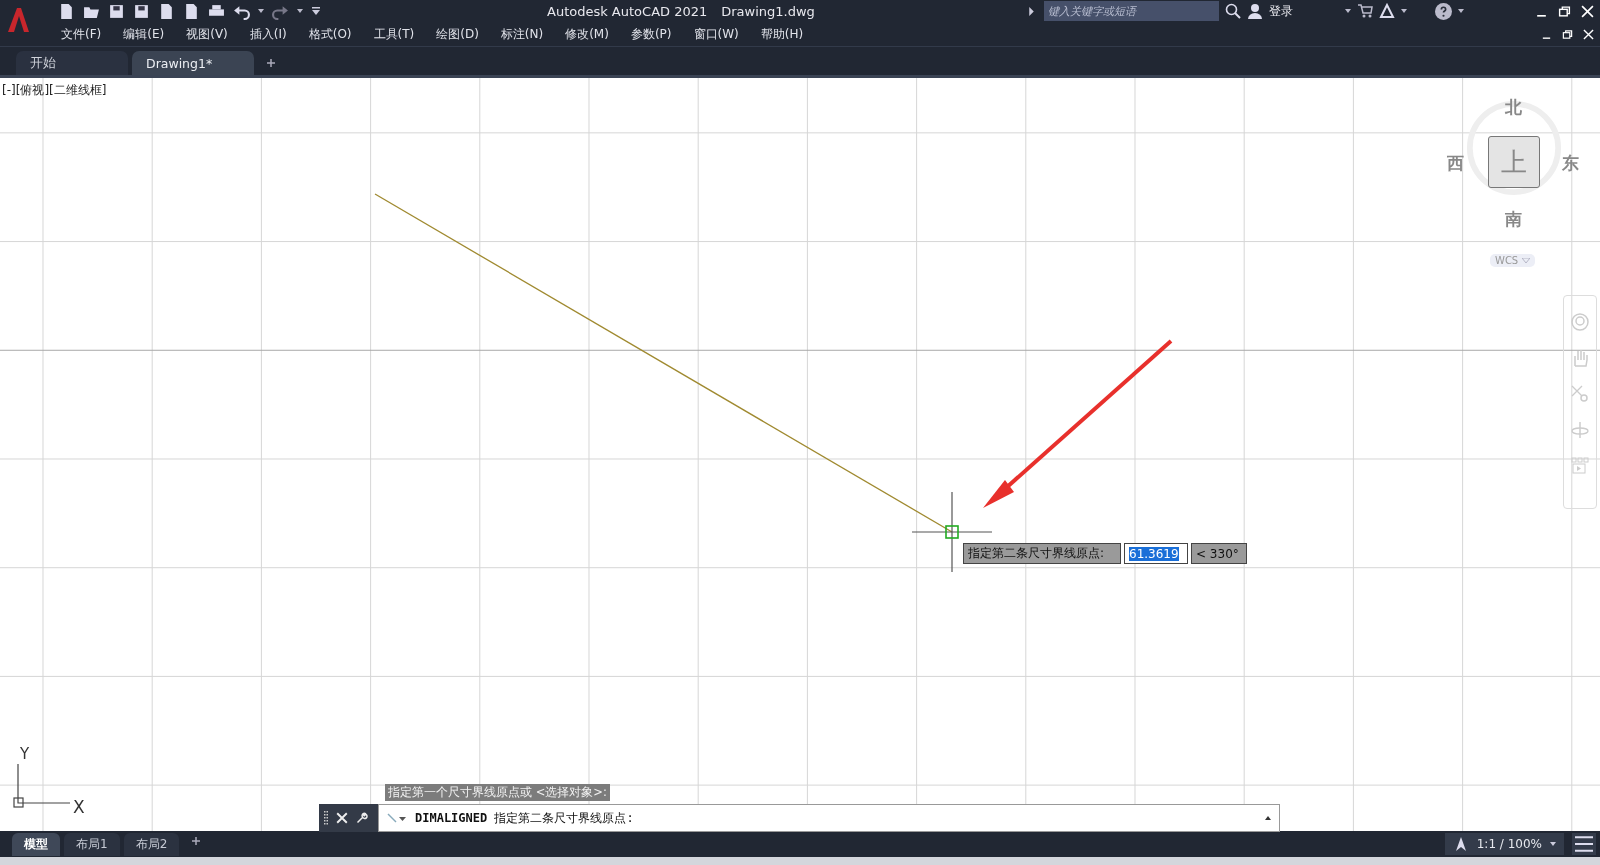 The width and height of the screenshot is (1600, 865). What do you see at coordinates (587, 34) in the screenshot?
I see `menu-item: 修改(M)` at bounding box center [587, 34].